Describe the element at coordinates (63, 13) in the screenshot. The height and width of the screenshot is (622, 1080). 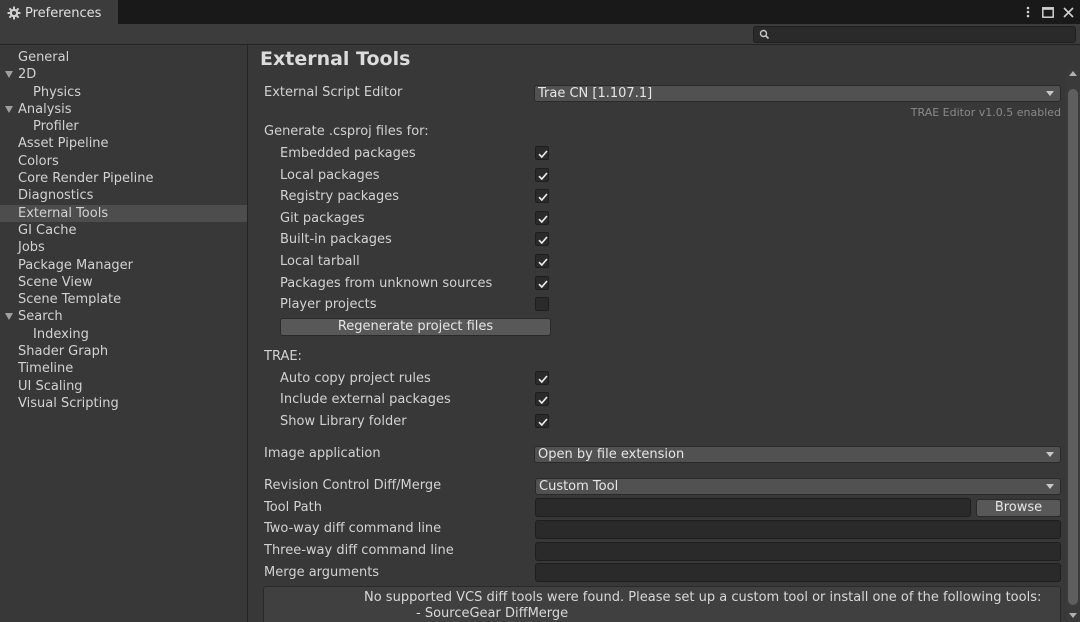
I see `tab-title: Preferences` at that location.